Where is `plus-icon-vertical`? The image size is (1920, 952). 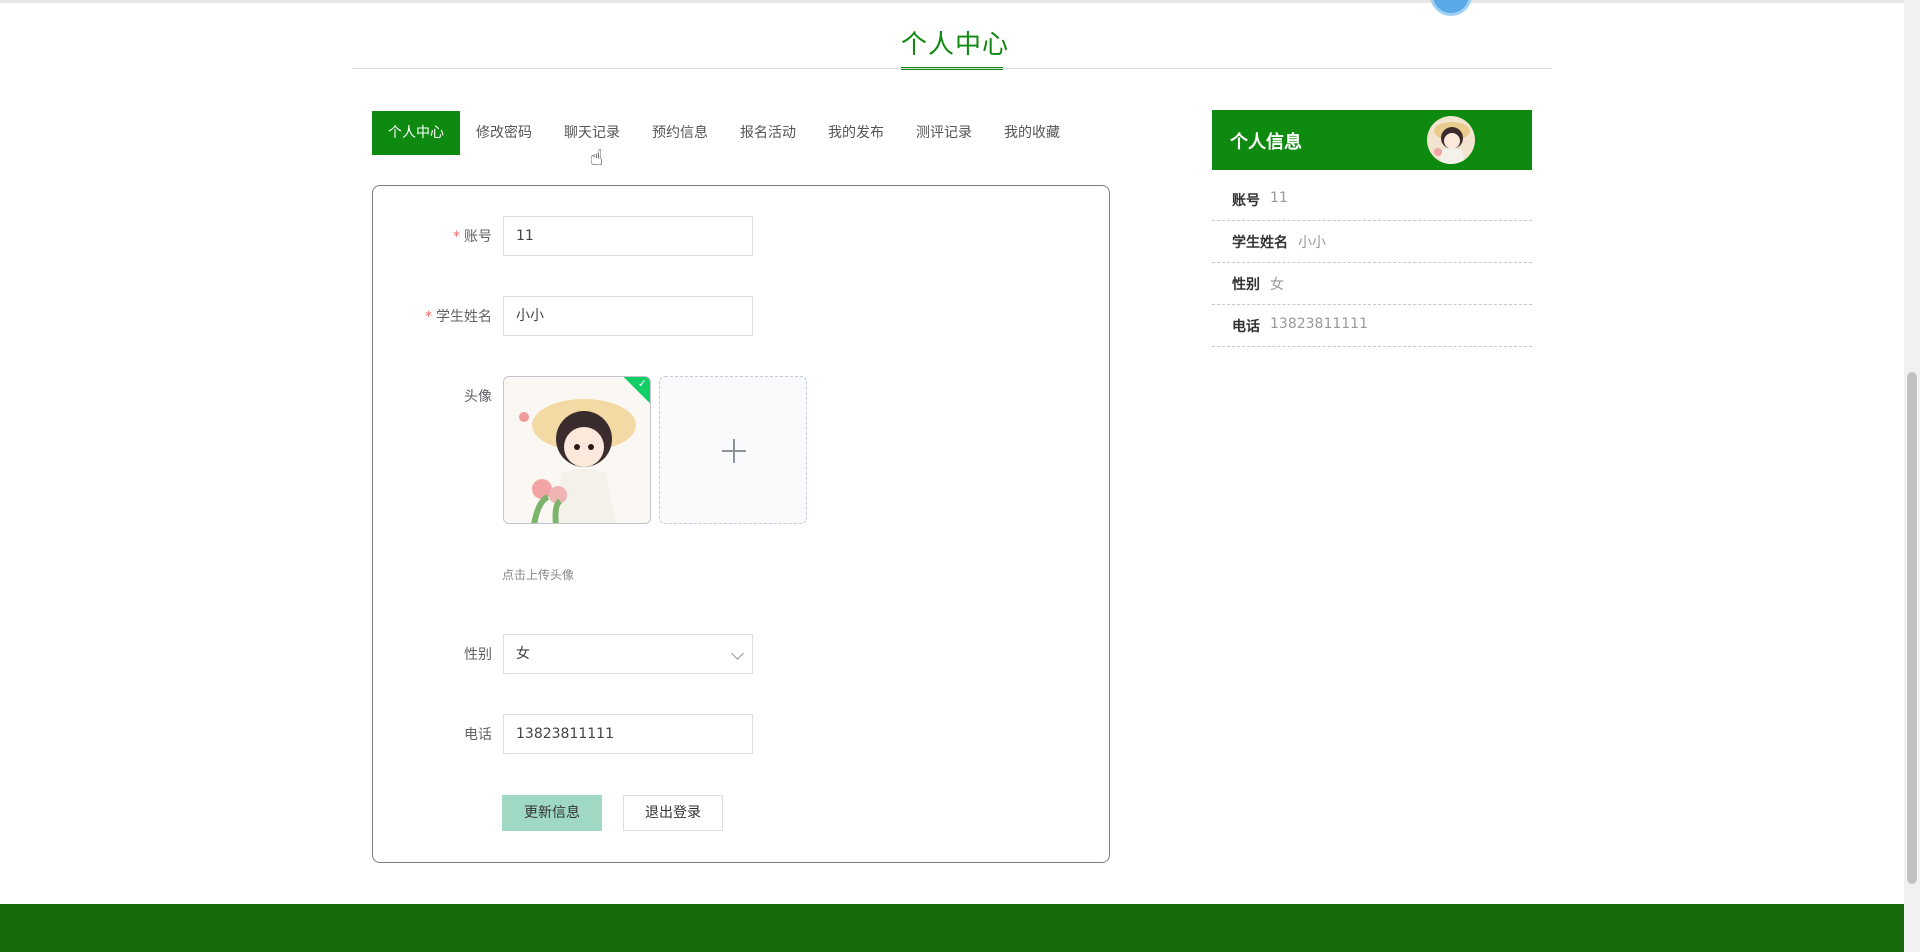
plus-icon-vertical is located at coordinates (734, 451).